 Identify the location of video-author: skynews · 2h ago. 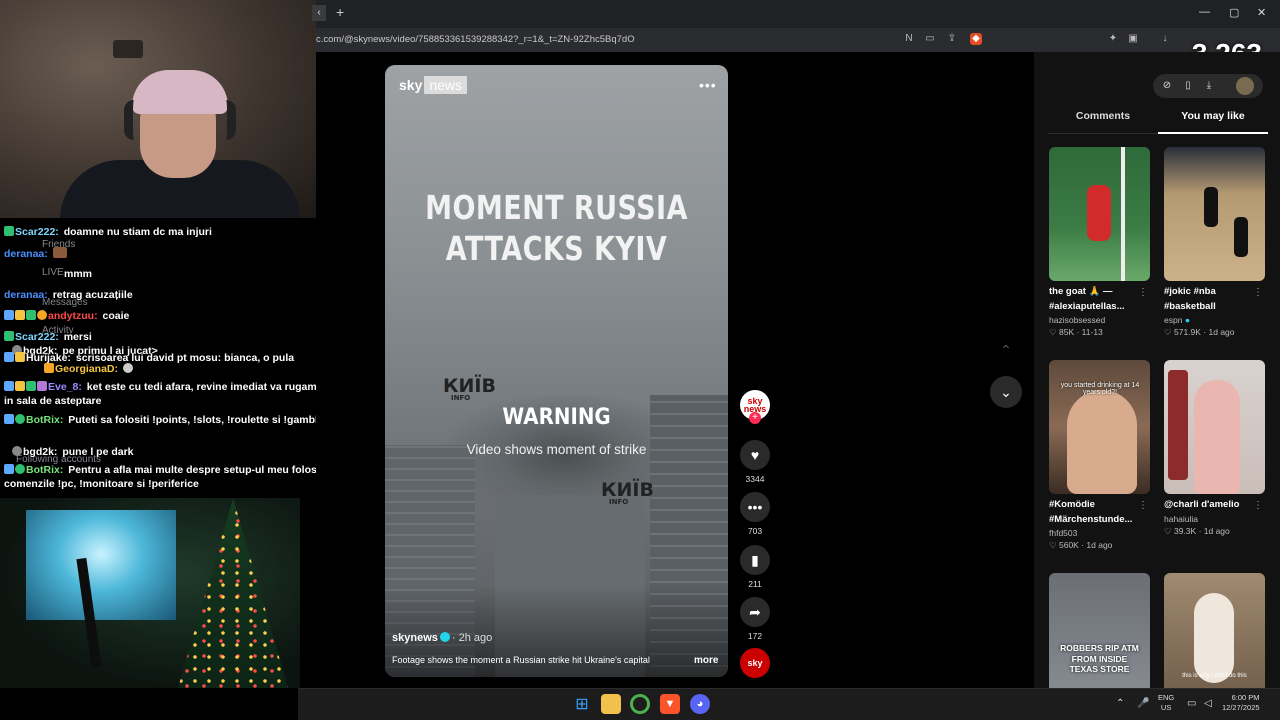
(442, 638).